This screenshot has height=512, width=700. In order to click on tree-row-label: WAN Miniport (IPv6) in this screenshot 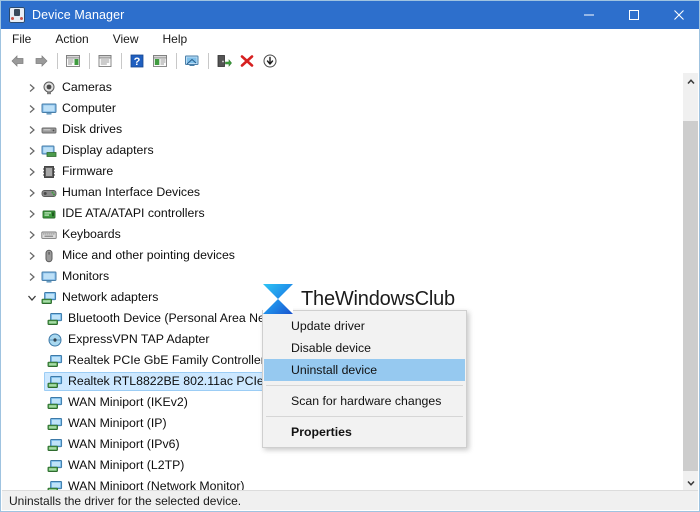, I will do `click(124, 444)`.